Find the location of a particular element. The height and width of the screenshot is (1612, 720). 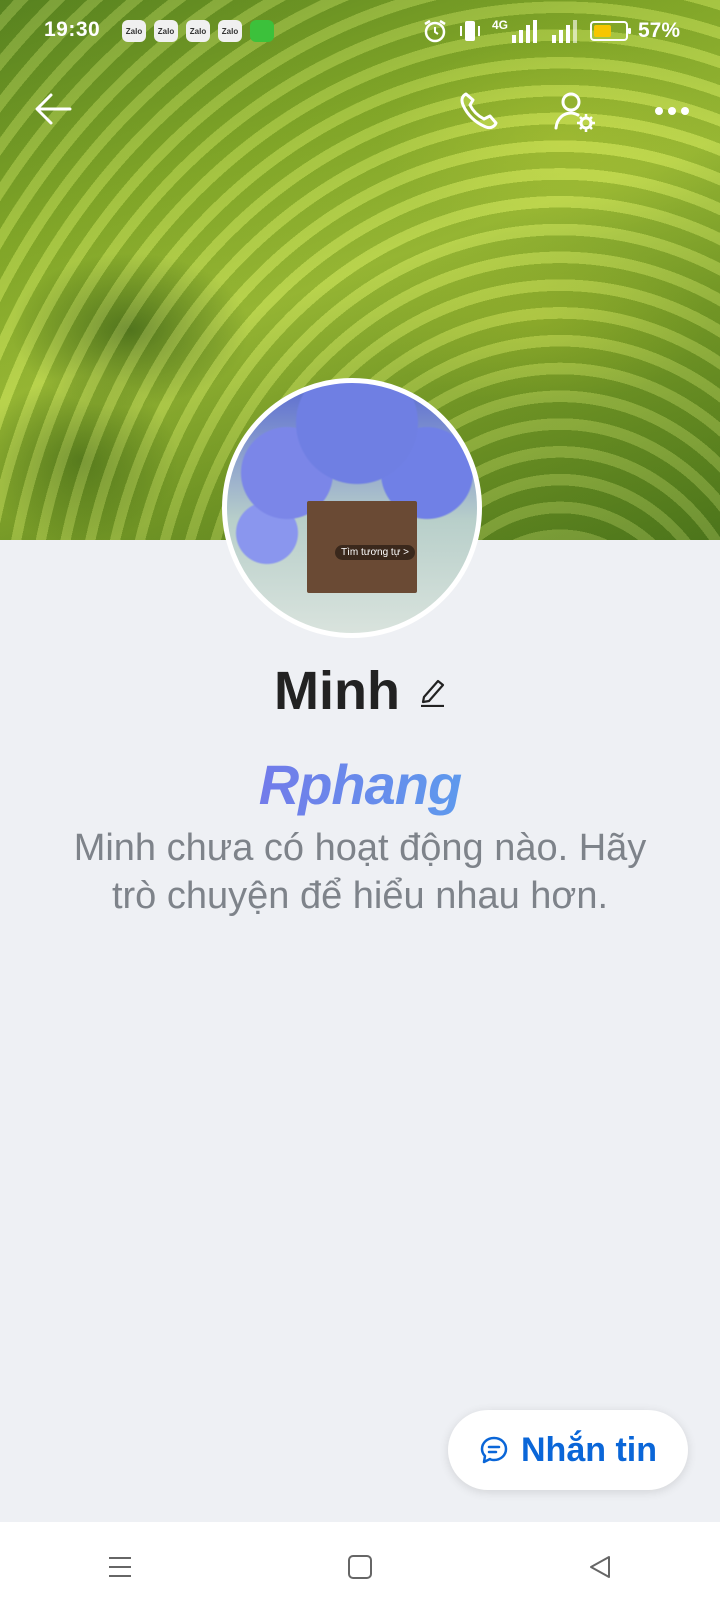

battery-percent: 57% is located at coordinates (658, 30).